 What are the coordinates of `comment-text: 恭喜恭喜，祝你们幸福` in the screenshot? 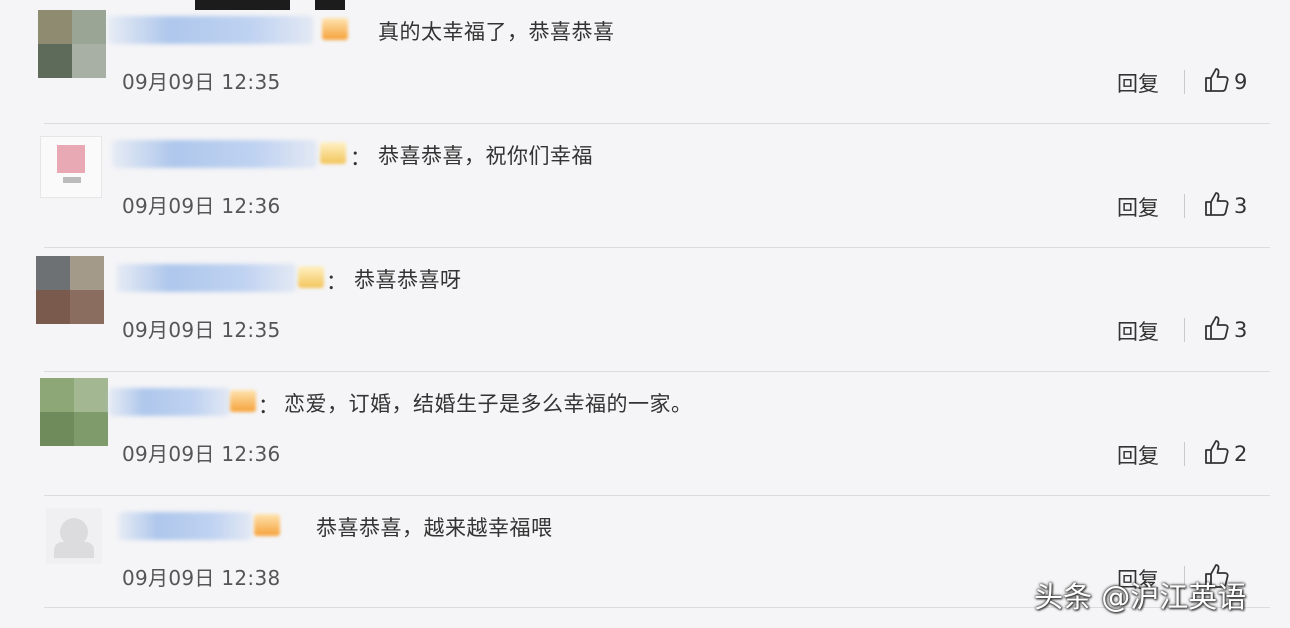 It's located at (485, 156).